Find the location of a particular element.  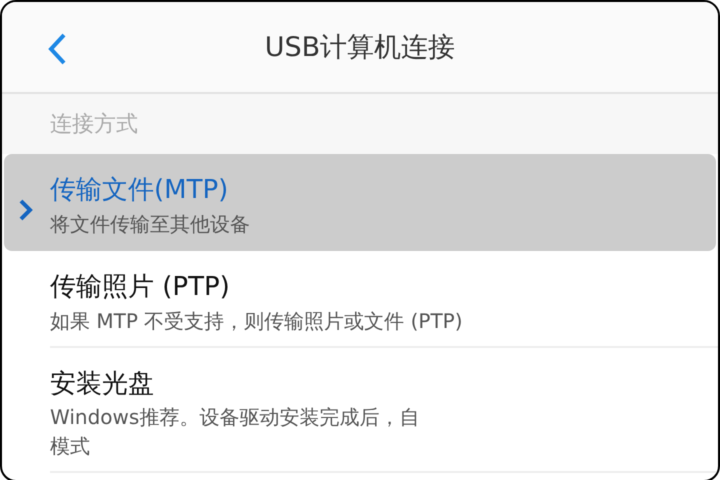

option-title: 安装光盘 is located at coordinates (102, 384).